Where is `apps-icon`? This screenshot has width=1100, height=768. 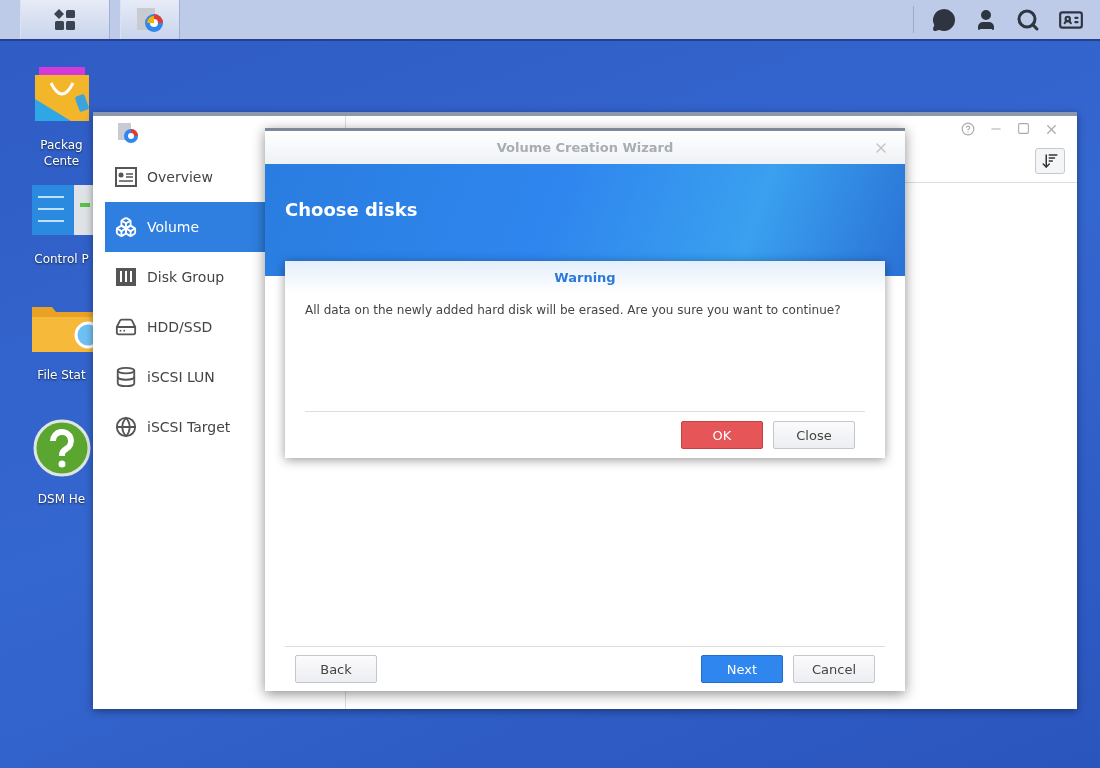 apps-icon is located at coordinates (65, 19).